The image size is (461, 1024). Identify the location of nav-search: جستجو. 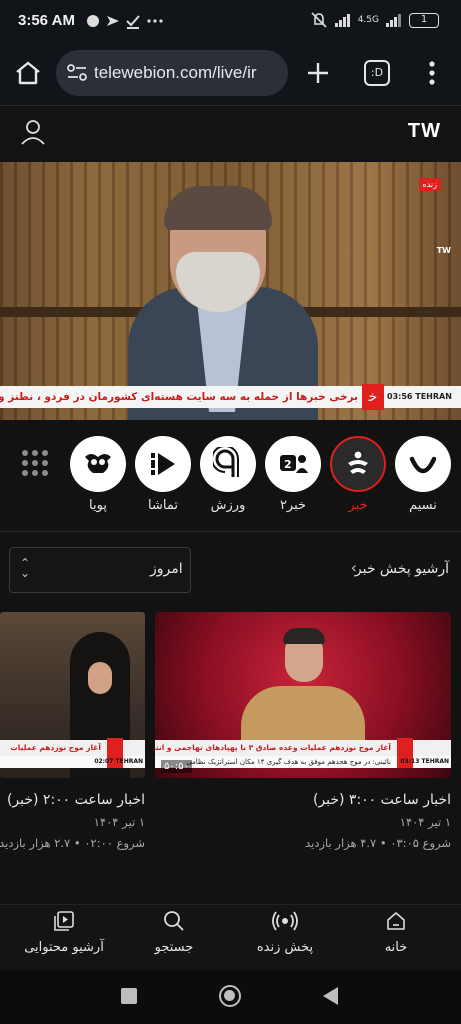
(174, 932).